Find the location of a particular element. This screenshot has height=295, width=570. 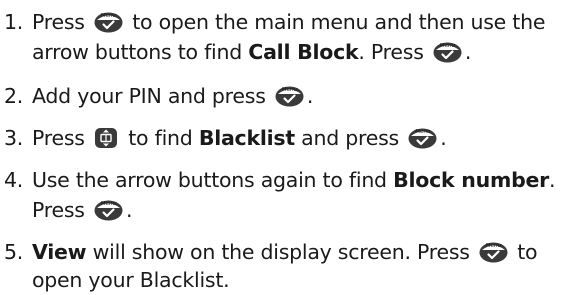

menu-option-call-block: Call Block is located at coordinates (303, 52).